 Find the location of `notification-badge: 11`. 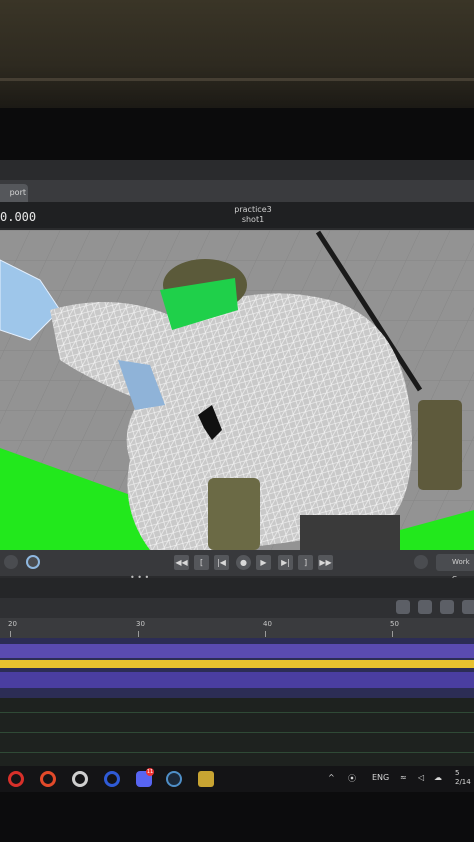

notification-badge: 11 is located at coordinates (150, 772).